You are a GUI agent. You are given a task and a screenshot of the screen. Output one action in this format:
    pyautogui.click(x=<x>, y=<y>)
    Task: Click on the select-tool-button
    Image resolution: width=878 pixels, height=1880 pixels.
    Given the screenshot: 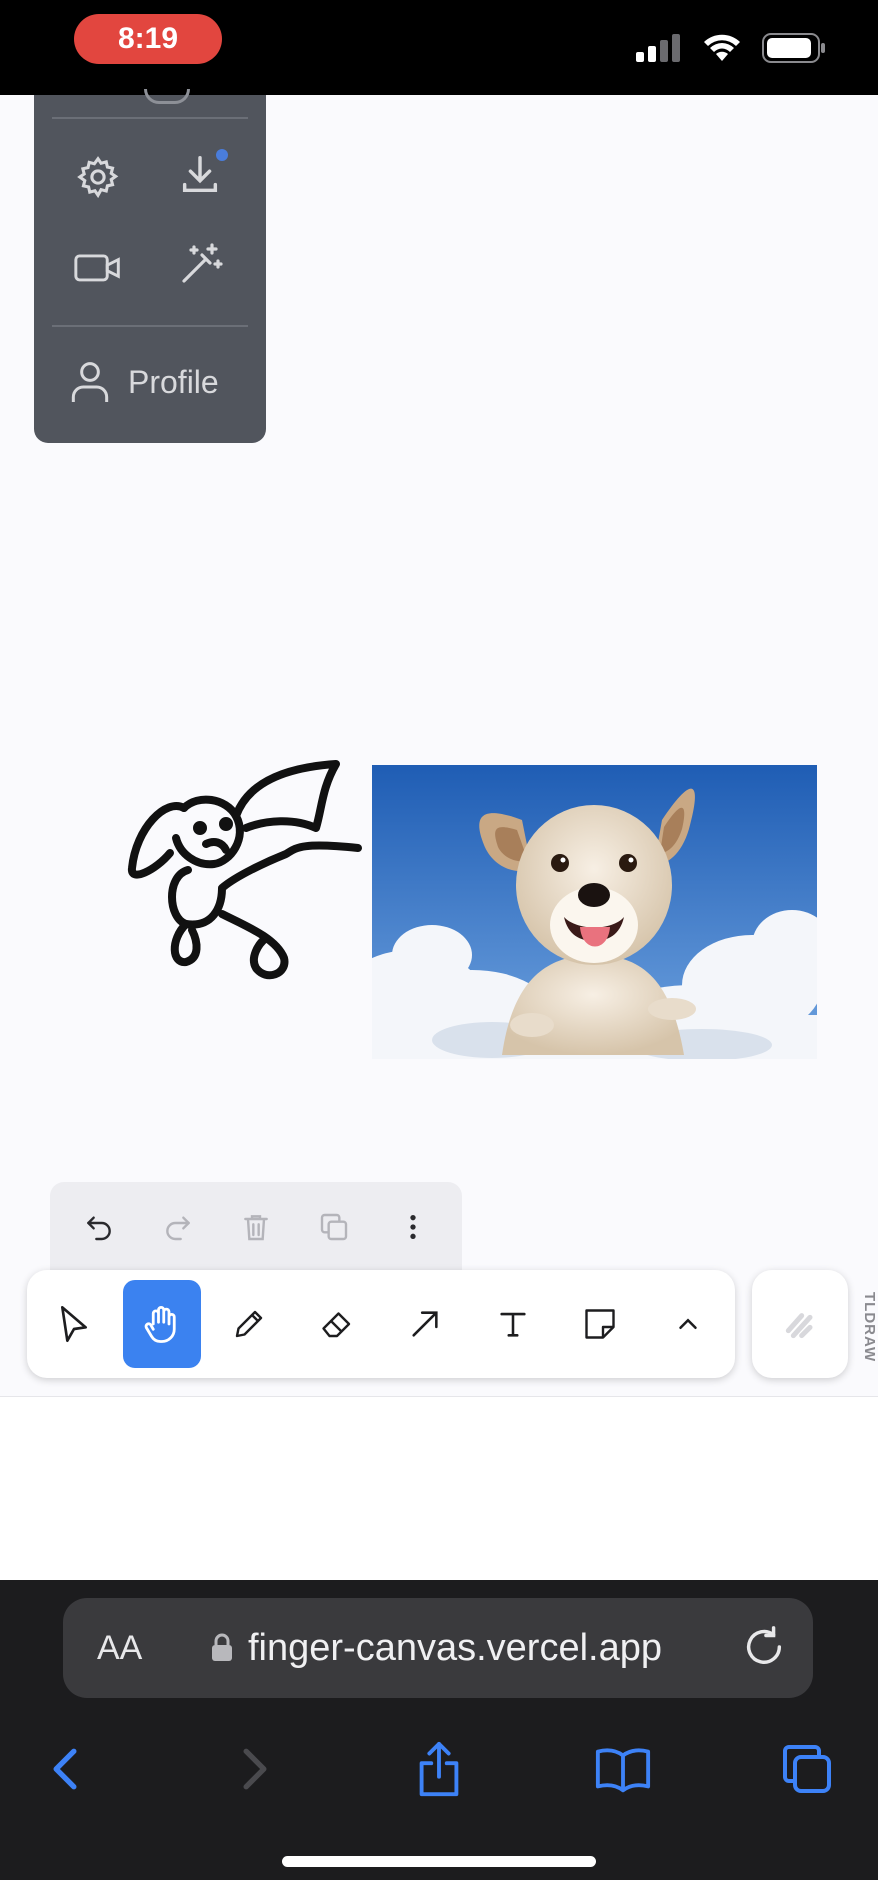 What is the action you would take?
    pyautogui.click(x=74, y=1324)
    